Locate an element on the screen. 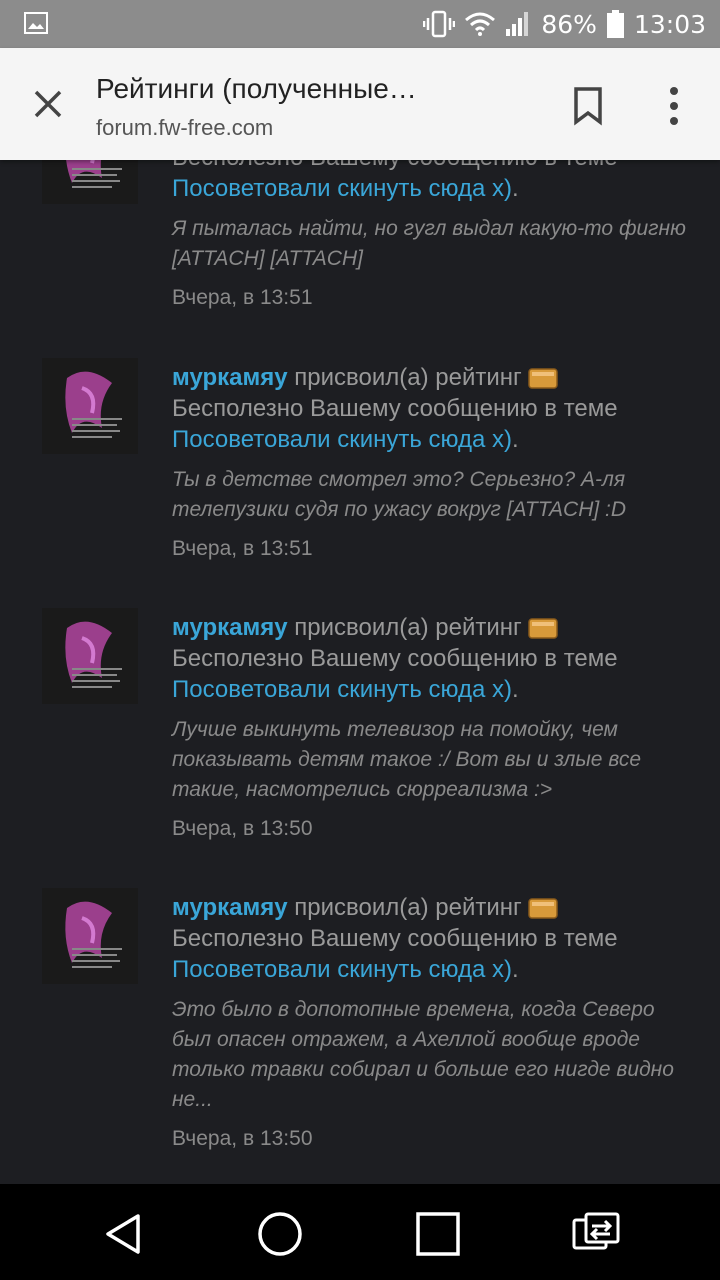  clock: 13:03 is located at coordinates (669, 24).